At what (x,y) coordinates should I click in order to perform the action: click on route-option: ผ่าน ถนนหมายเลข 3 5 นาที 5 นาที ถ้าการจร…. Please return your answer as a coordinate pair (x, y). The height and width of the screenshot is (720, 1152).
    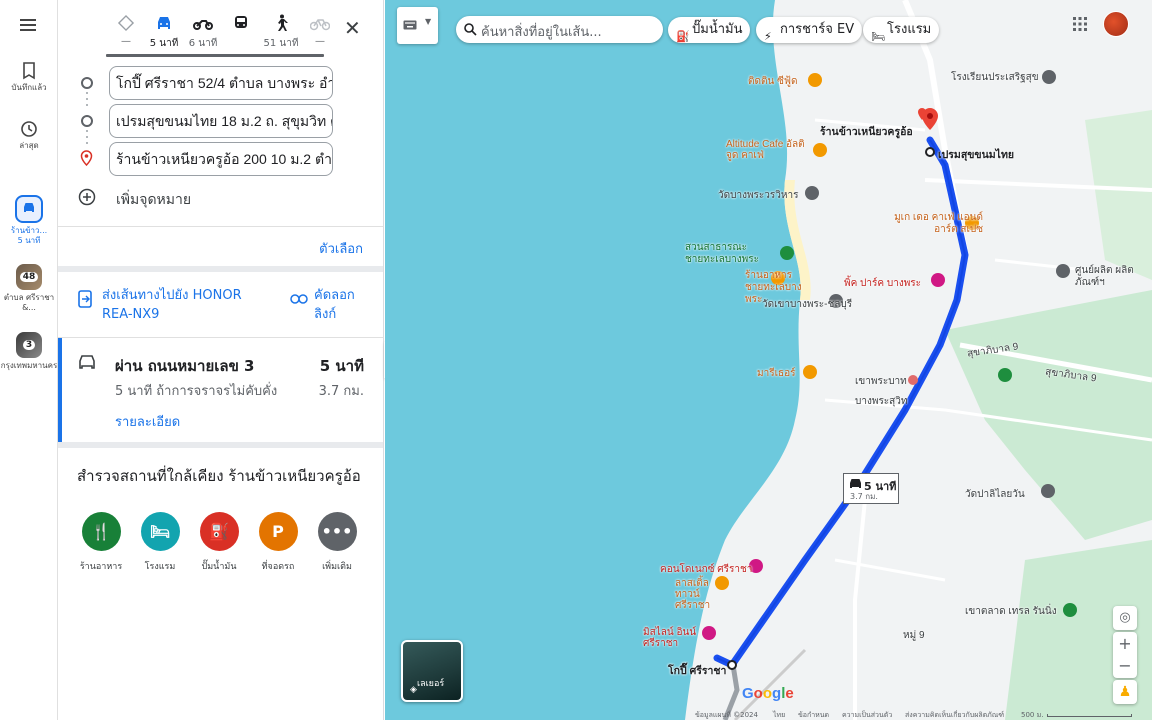
    Looking at the image, I should click on (220, 390).